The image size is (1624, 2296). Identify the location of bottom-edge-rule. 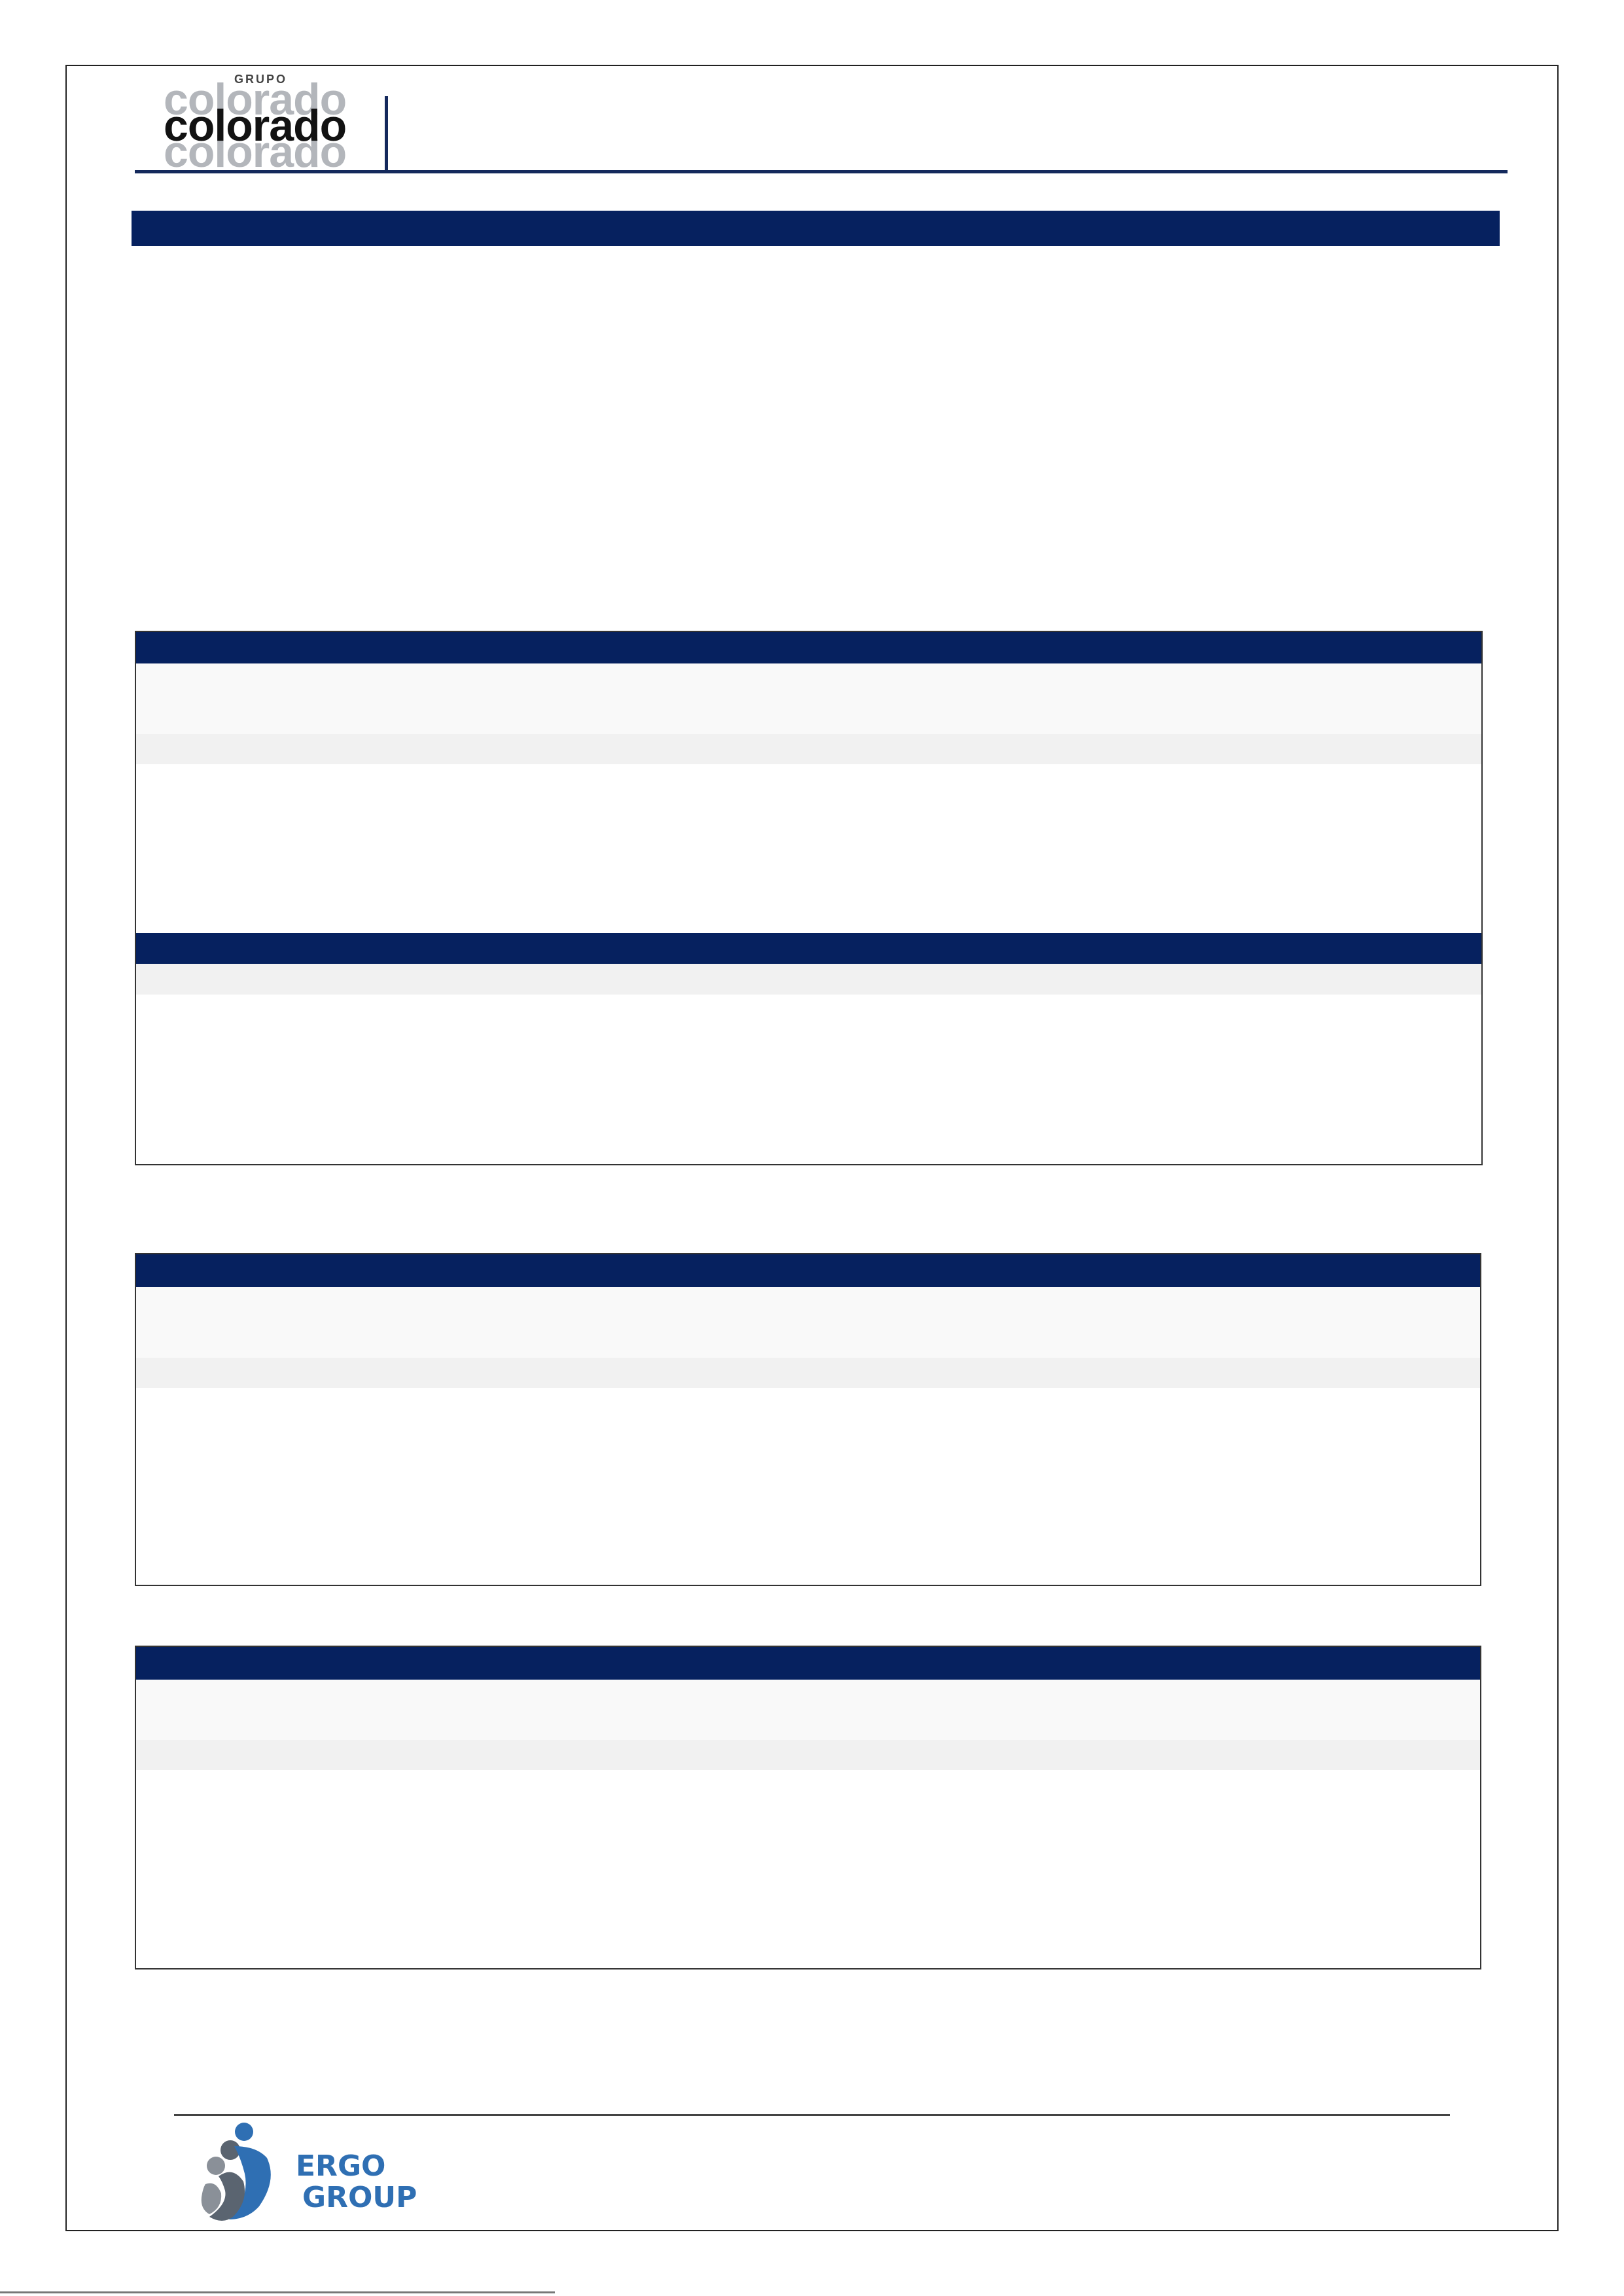
(277, 2292).